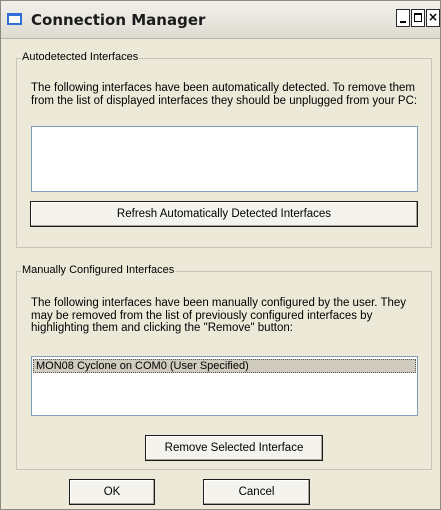  What do you see at coordinates (220, 20) in the screenshot?
I see `title-bar: Connection Manager ×` at bounding box center [220, 20].